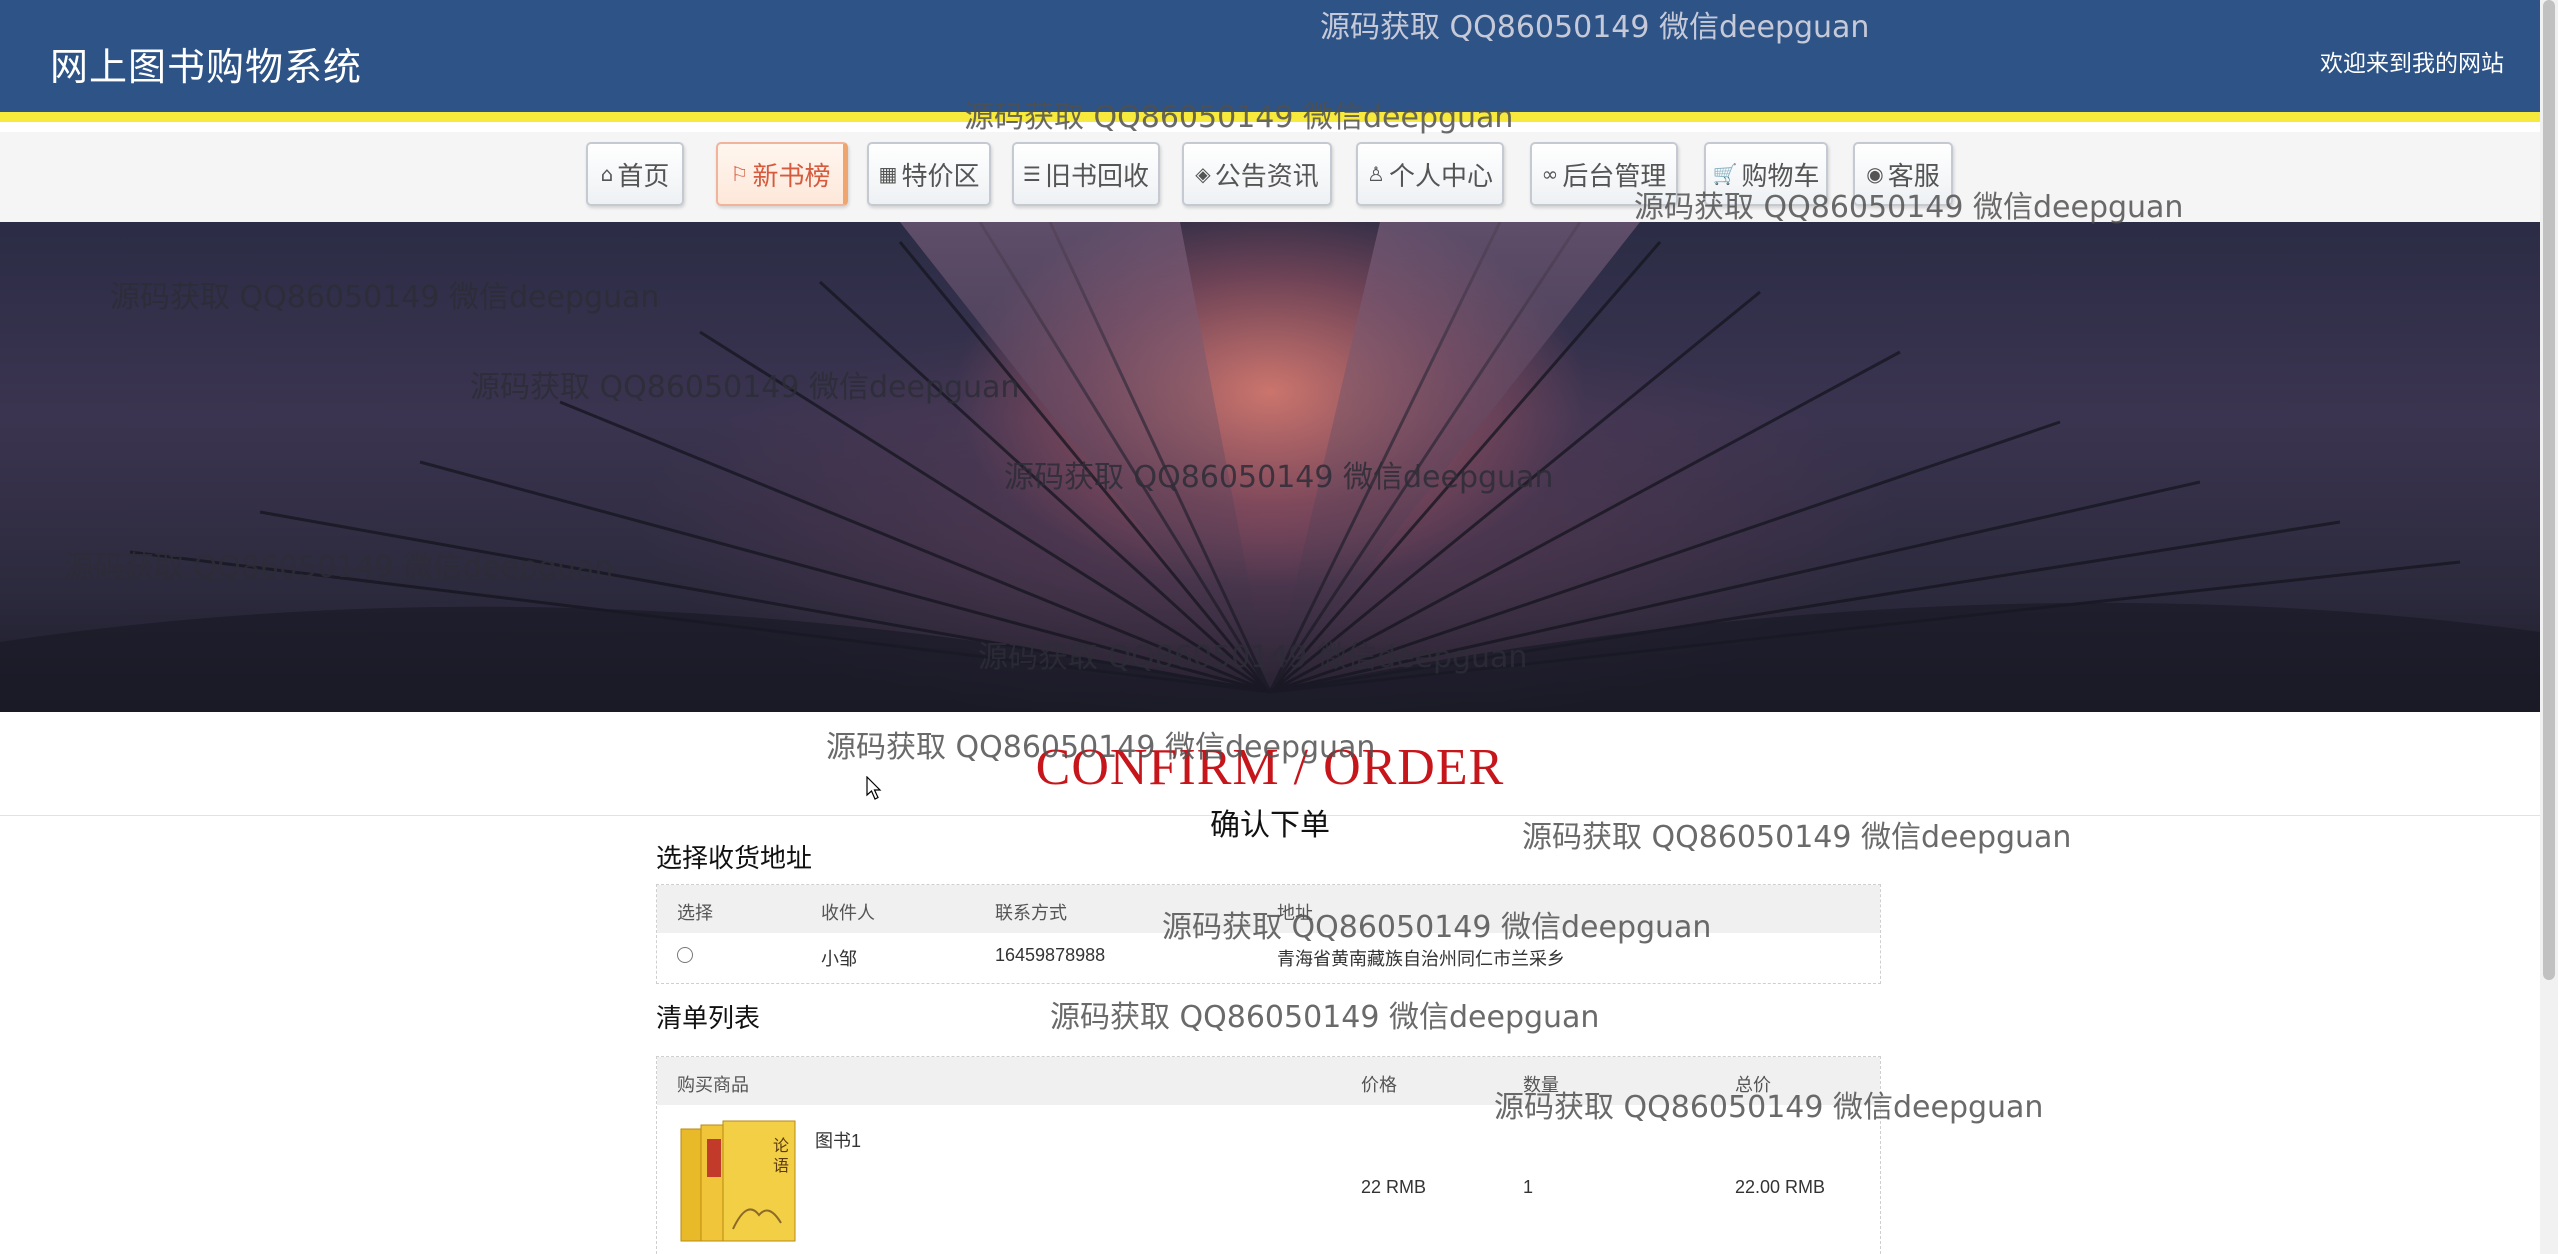 Image resolution: width=2558 pixels, height=1254 pixels. I want to click on nav-new-books-button: ⚐ 新书榜, so click(782, 174).